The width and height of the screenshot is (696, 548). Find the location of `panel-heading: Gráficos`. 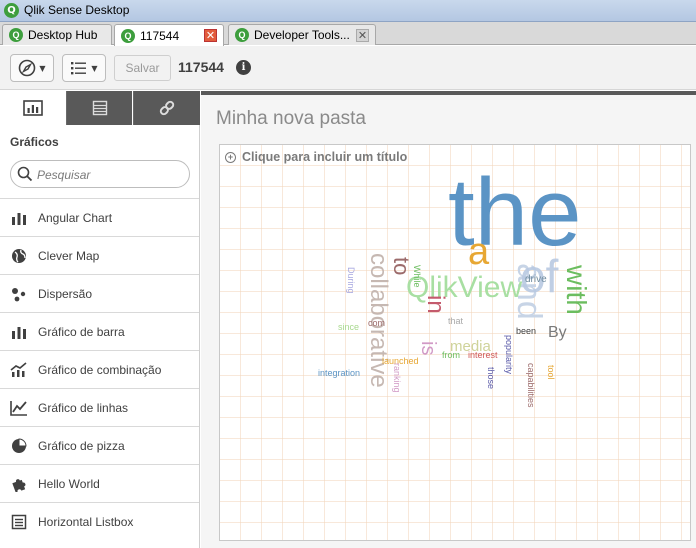

panel-heading: Gráficos is located at coordinates (34, 142).